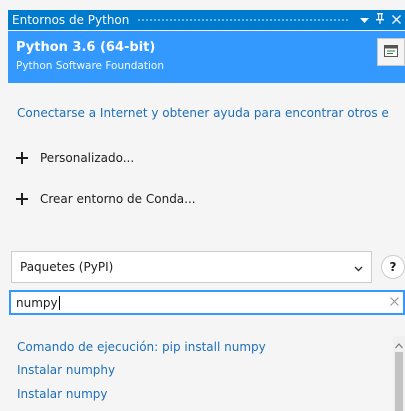 This screenshot has height=411, width=405. Describe the element at coordinates (86, 47) in the screenshot. I see `environment-name: Python 3.6 (64-bit)` at that location.